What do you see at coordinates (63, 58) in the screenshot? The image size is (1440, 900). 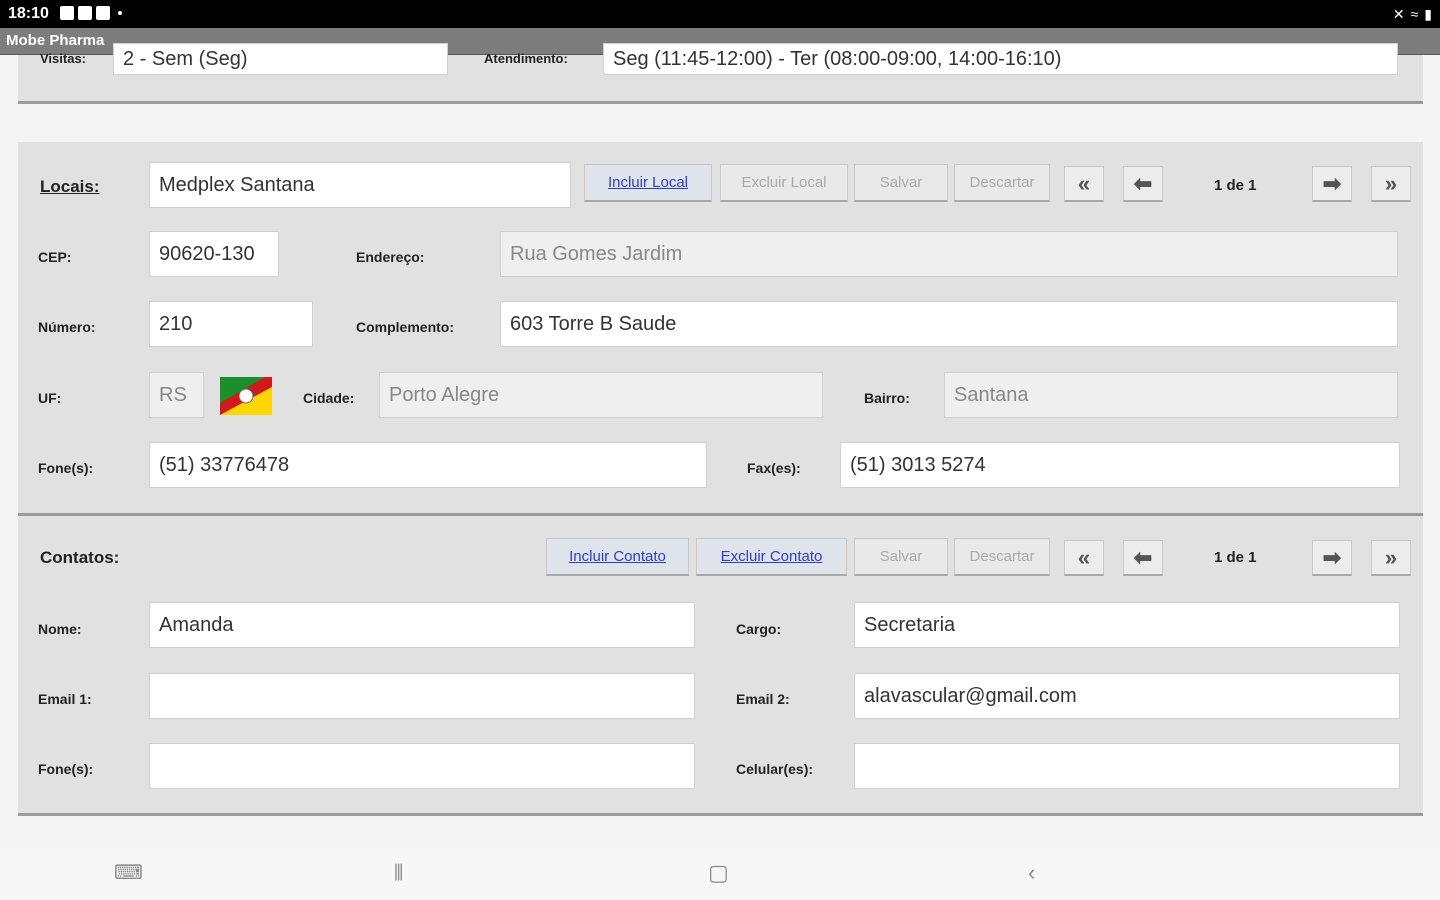 I see `visits-label: Visitas:` at bounding box center [63, 58].